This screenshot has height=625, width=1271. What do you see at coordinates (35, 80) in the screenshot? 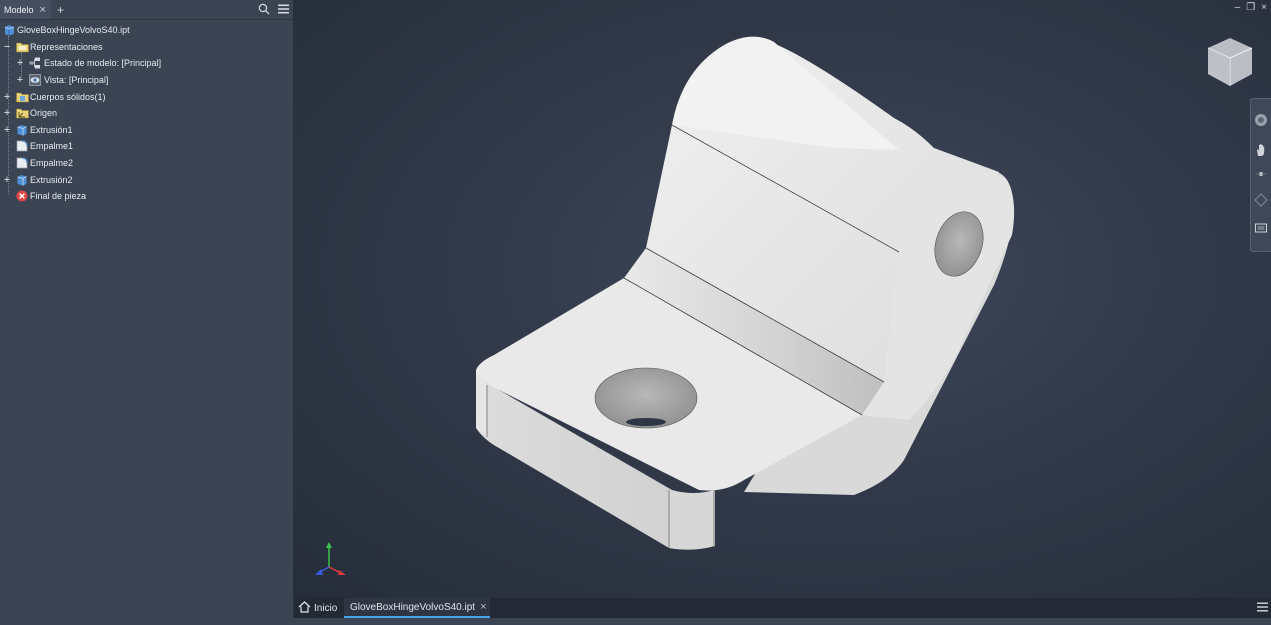
I see `view-icon` at bounding box center [35, 80].